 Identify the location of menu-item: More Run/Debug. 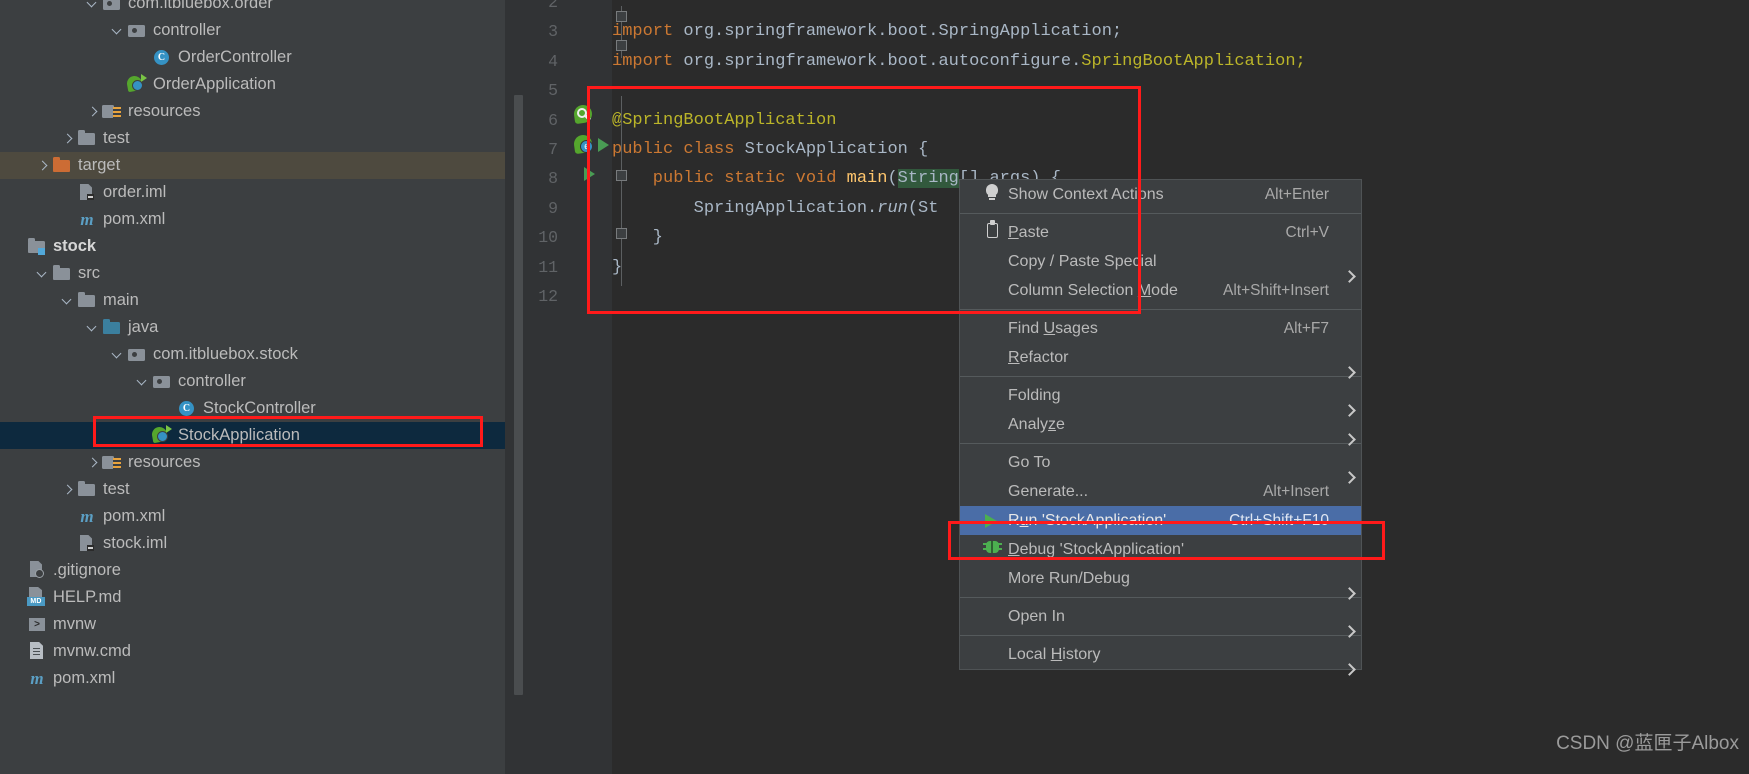
(1160, 578).